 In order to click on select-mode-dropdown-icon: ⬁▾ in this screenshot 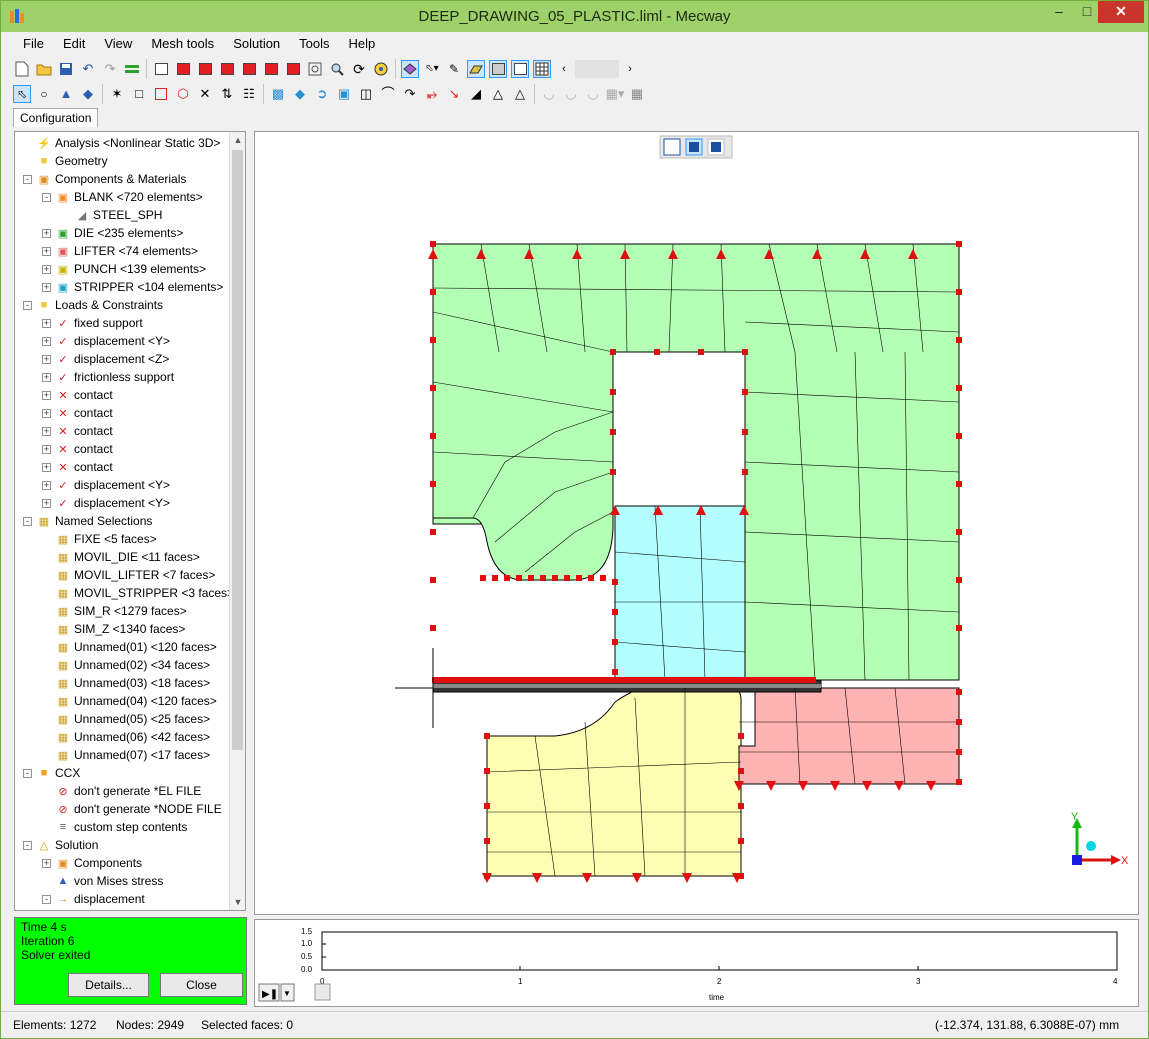, I will do `click(432, 69)`.